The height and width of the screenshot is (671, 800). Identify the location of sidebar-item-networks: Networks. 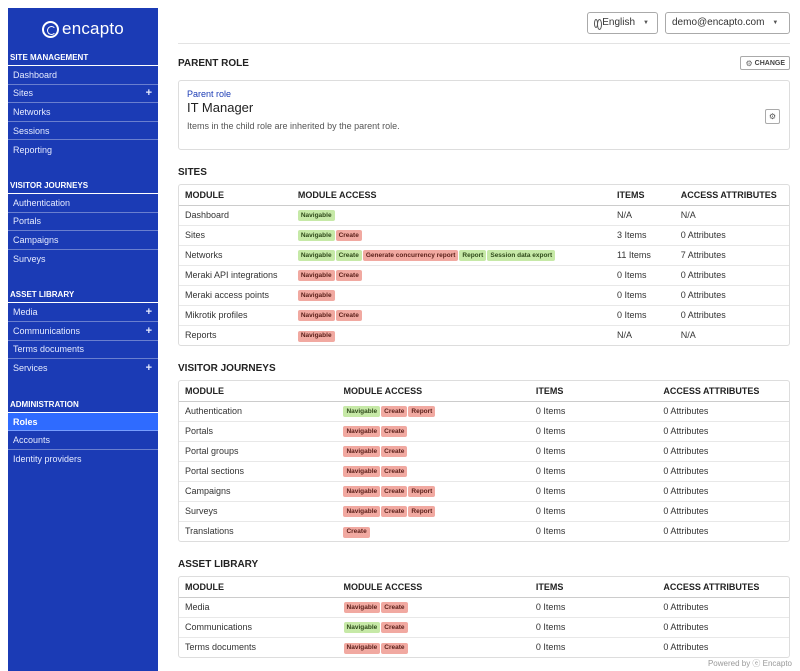
(83, 112).